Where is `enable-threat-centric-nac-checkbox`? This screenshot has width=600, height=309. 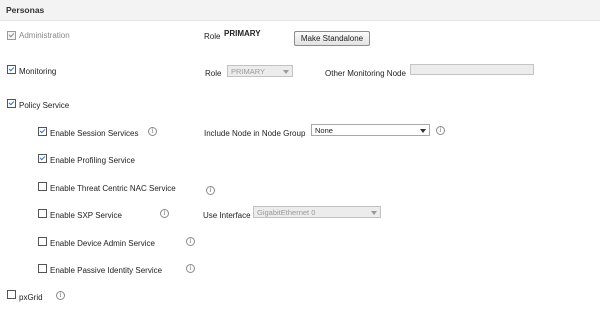 enable-threat-centric-nac-checkbox is located at coordinates (42, 186).